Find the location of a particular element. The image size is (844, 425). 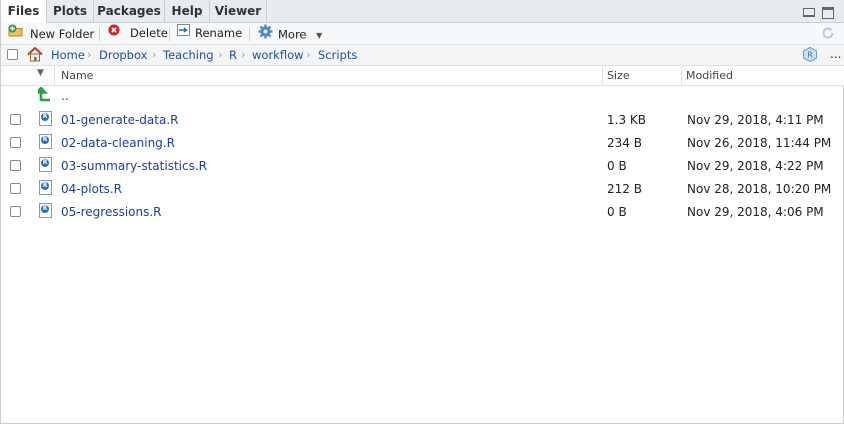

breadcrumb-dropbox: Dropbox is located at coordinates (123, 55).